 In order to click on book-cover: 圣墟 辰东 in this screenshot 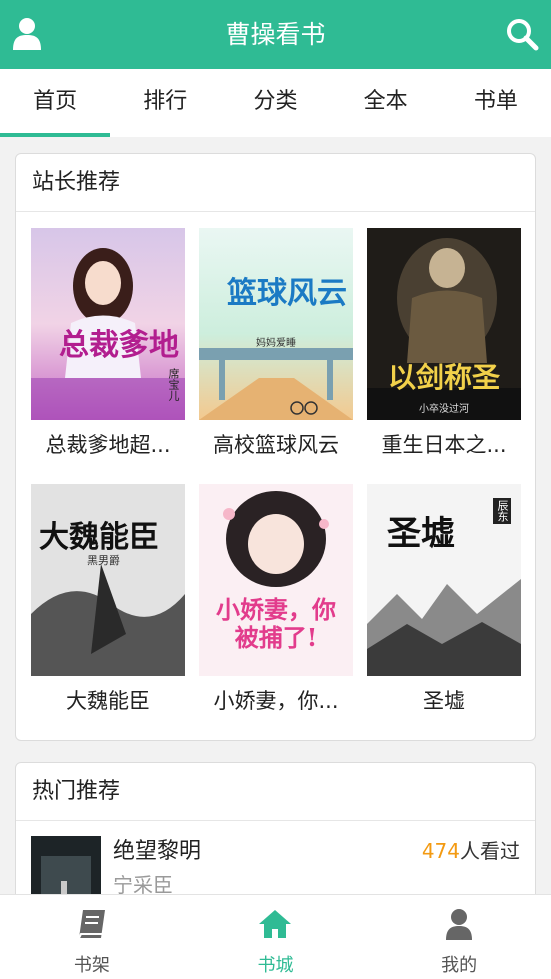, I will do `click(444, 580)`.